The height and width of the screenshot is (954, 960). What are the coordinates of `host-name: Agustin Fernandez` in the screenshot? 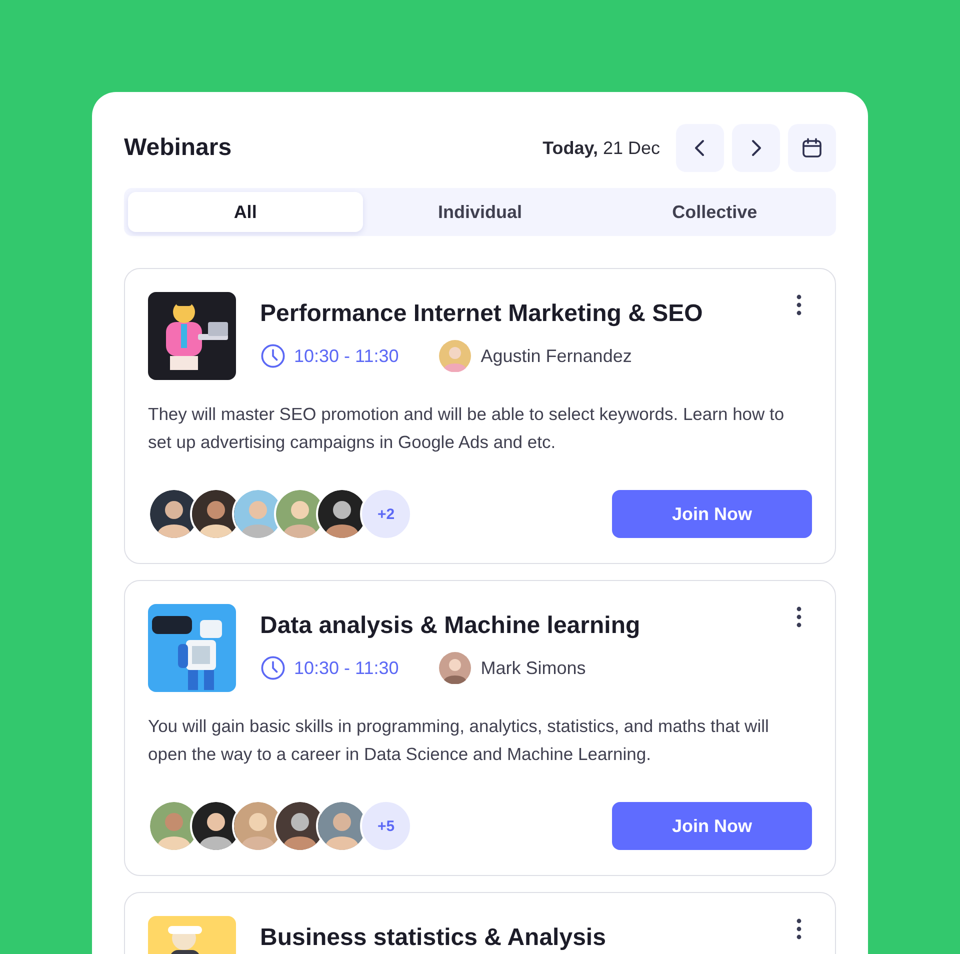 It's located at (556, 356).